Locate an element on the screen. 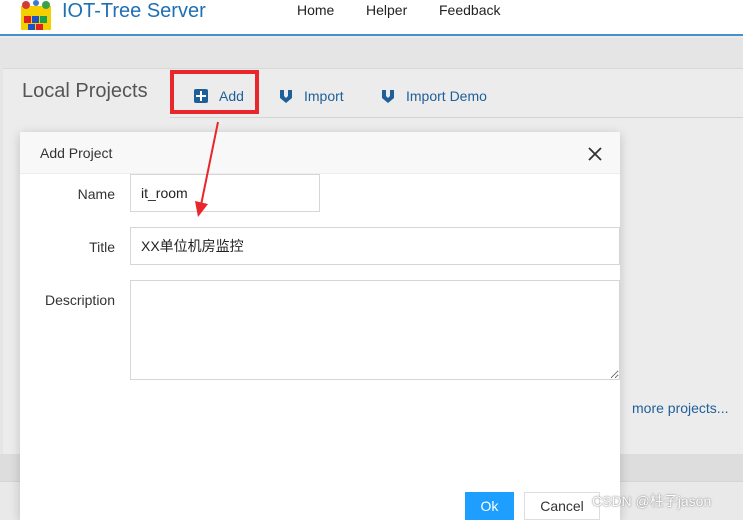 This screenshot has height=520, width=743. name-label: Name is located at coordinates (96, 194).